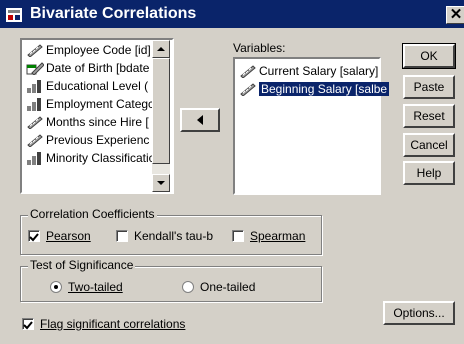  Describe the element at coordinates (35, 68) in the screenshot. I see `date-scale-icon` at that location.